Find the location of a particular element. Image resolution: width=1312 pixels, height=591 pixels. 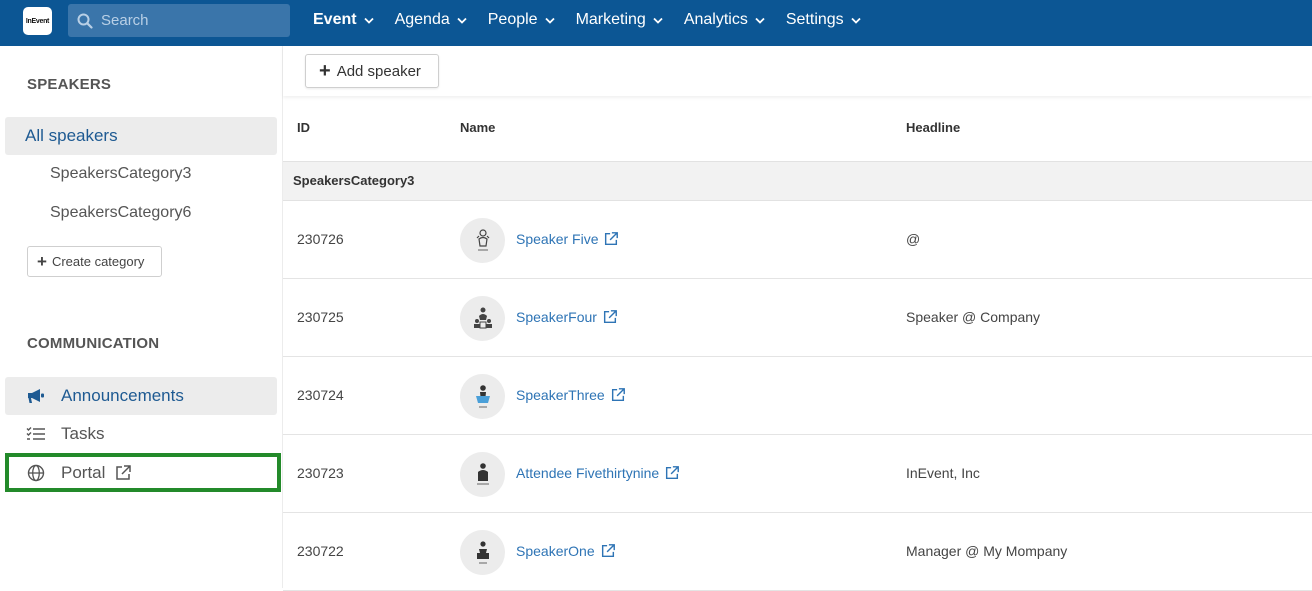

table-header: ID Name Headline is located at coordinates (797, 133).